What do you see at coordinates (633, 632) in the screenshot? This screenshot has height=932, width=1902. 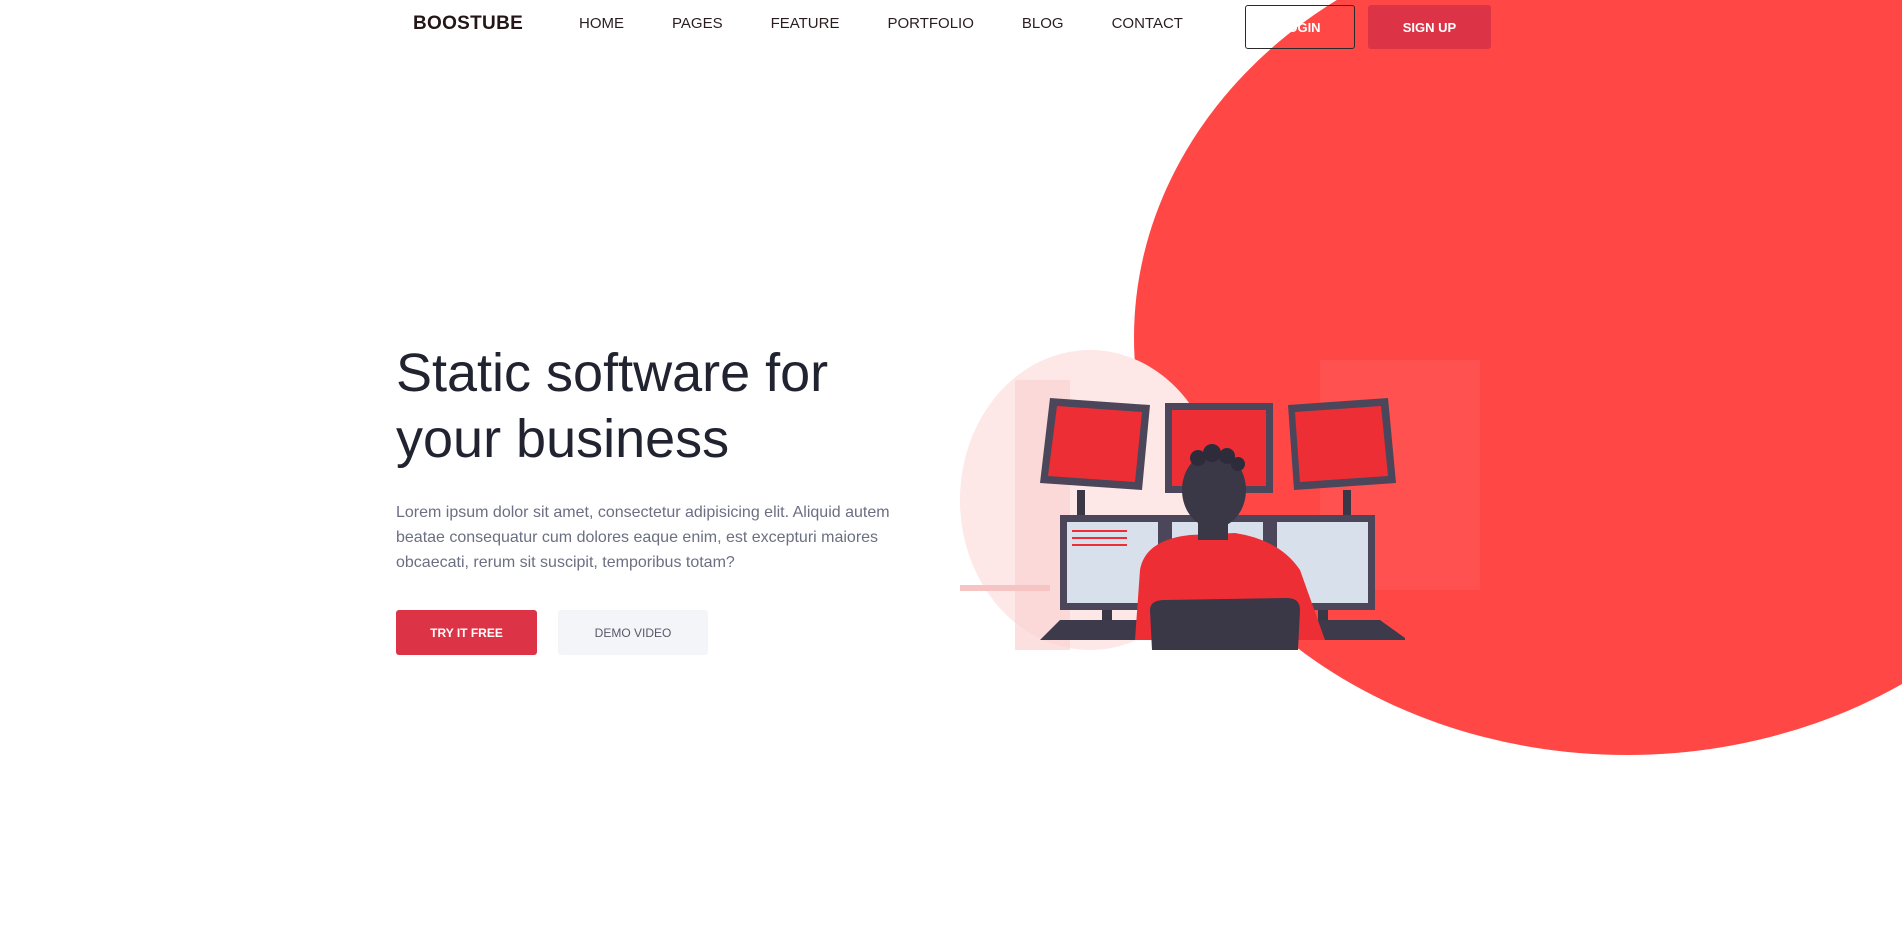 I see `demo-video-button: DEMO VIDEO` at bounding box center [633, 632].